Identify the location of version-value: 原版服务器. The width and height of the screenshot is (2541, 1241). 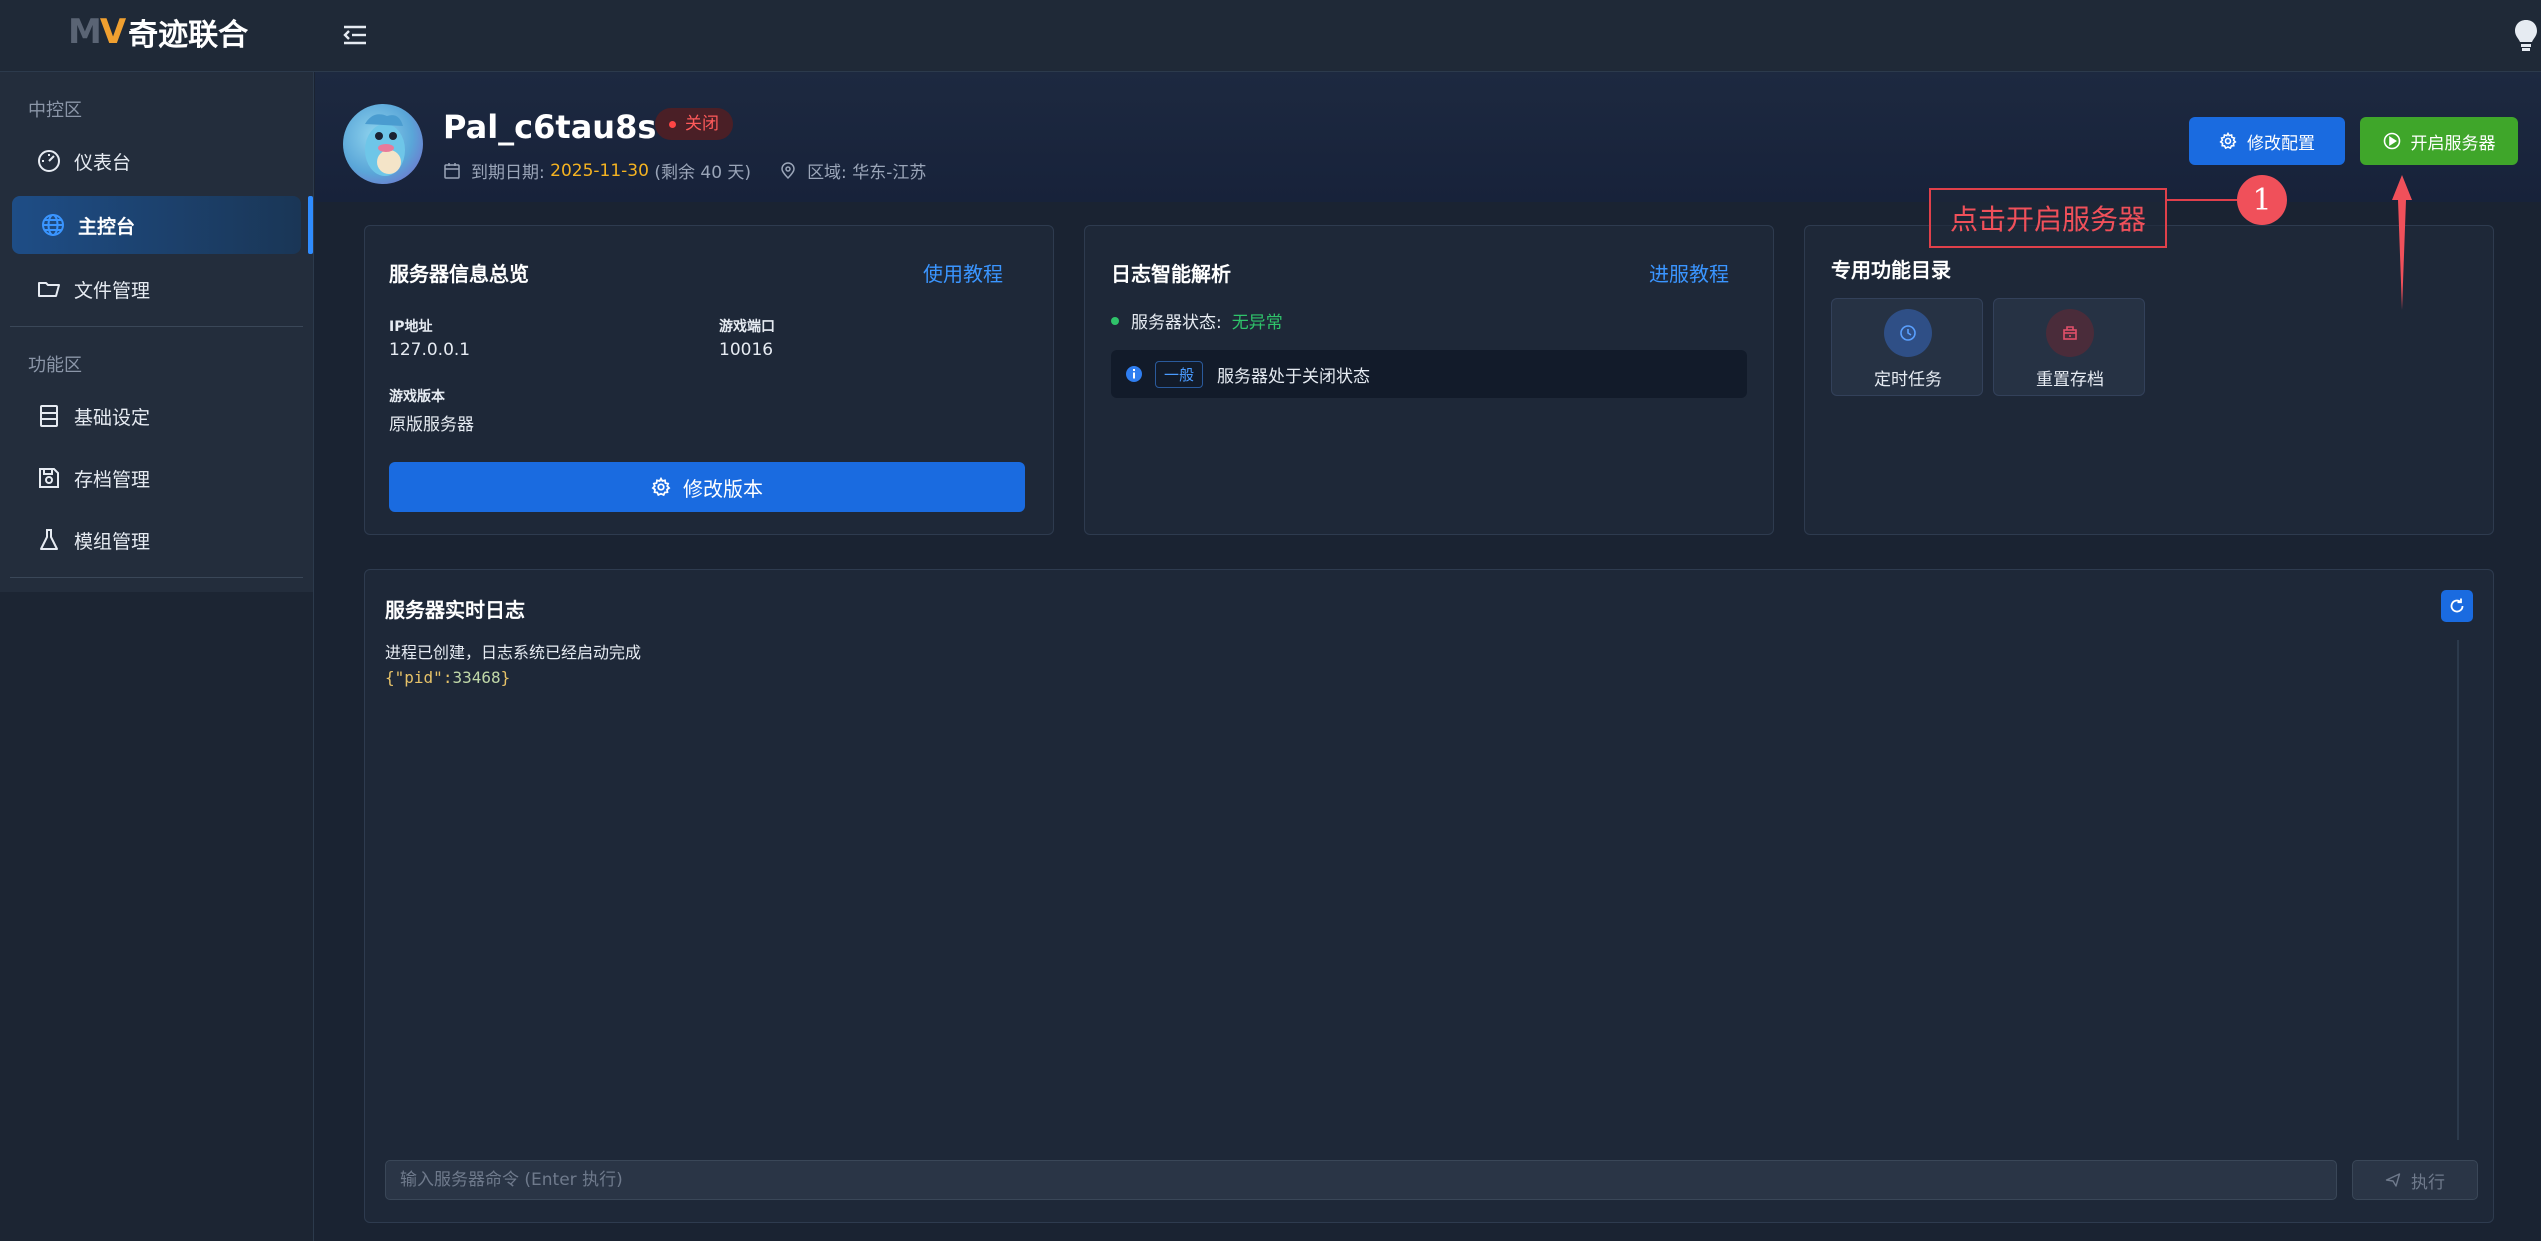
(431, 425).